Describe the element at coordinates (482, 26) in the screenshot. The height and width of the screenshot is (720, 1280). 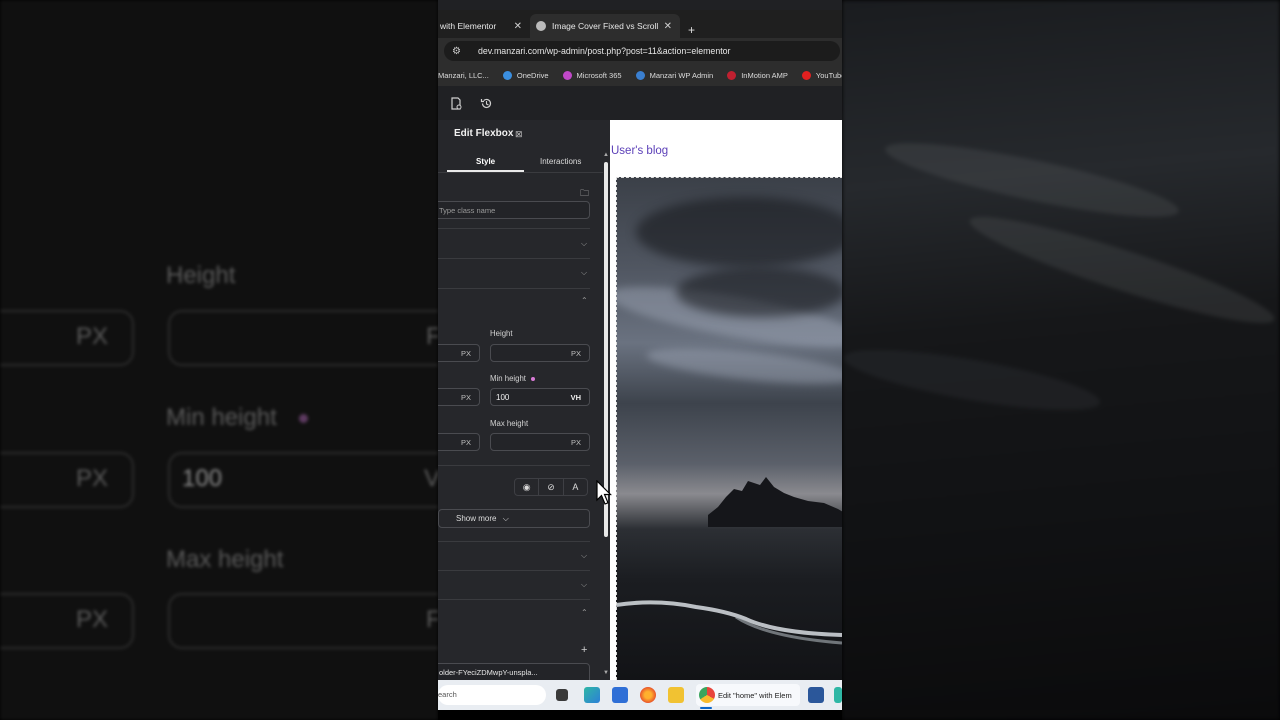
I see `browser-tab-elementor: with Elementor ✕` at that location.